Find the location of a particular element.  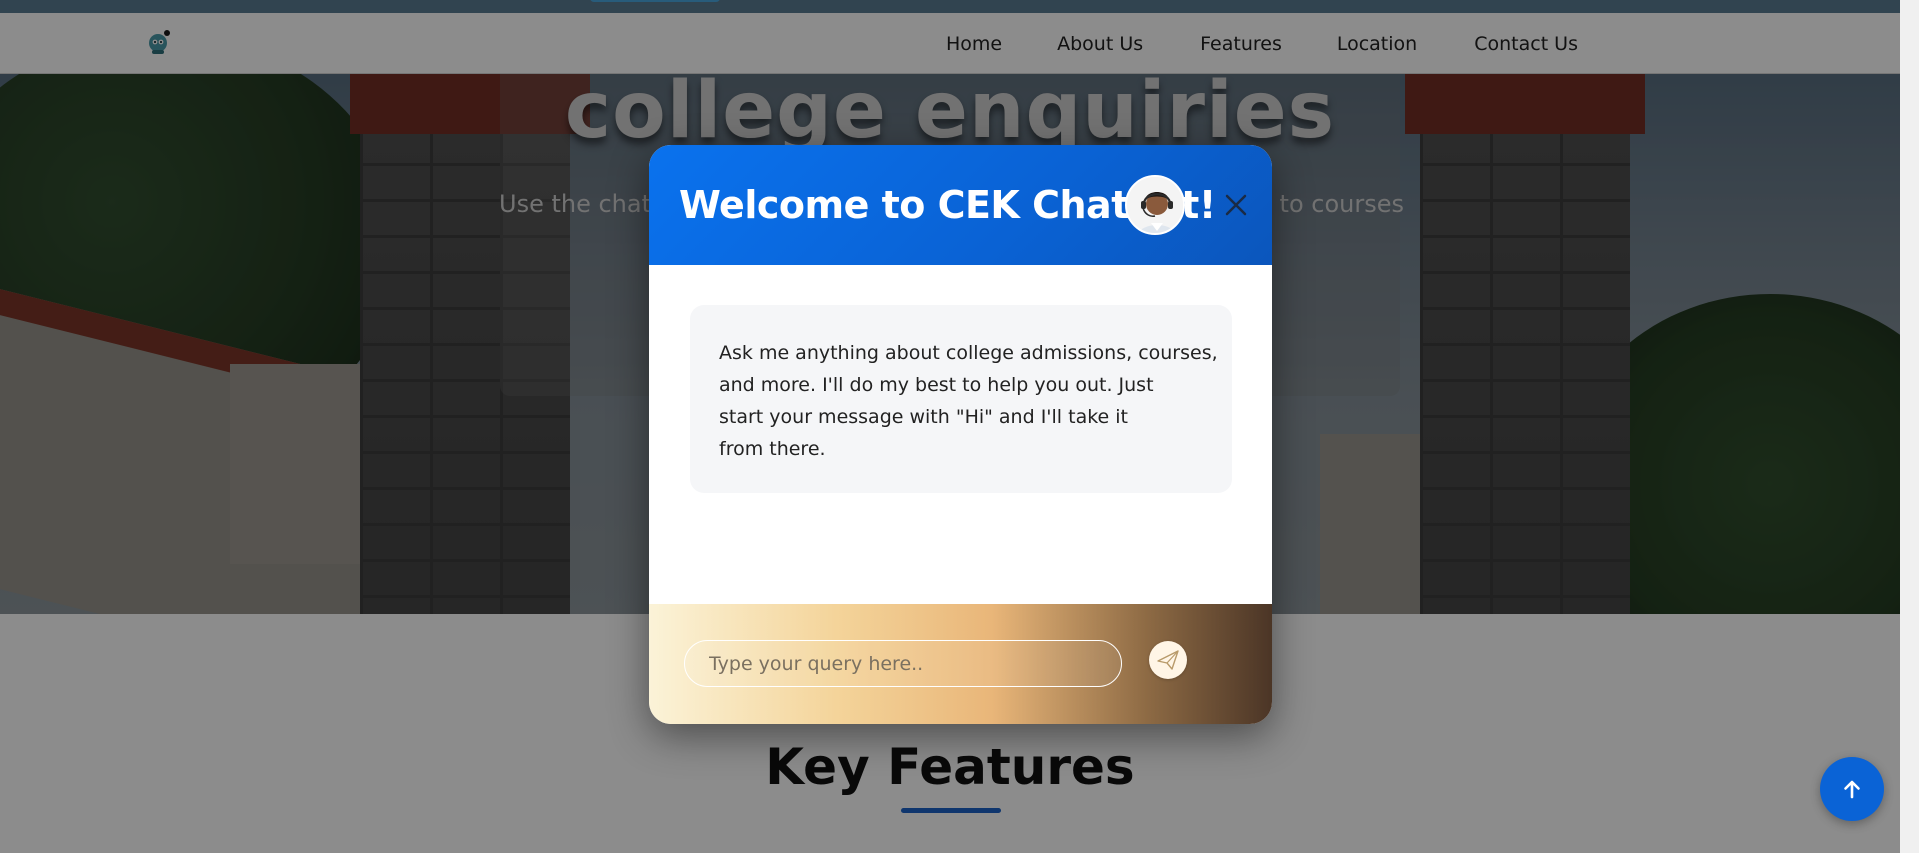

scroll-to-top-button is located at coordinates (1852, 789).